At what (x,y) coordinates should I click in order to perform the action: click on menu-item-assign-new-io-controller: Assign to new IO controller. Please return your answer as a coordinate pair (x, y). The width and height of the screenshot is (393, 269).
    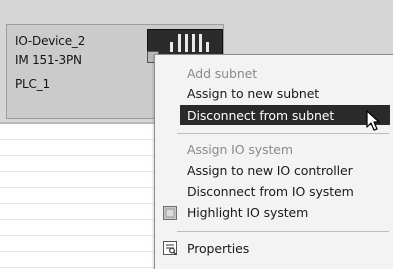
    Looking at the image, I should click on (270, 170).